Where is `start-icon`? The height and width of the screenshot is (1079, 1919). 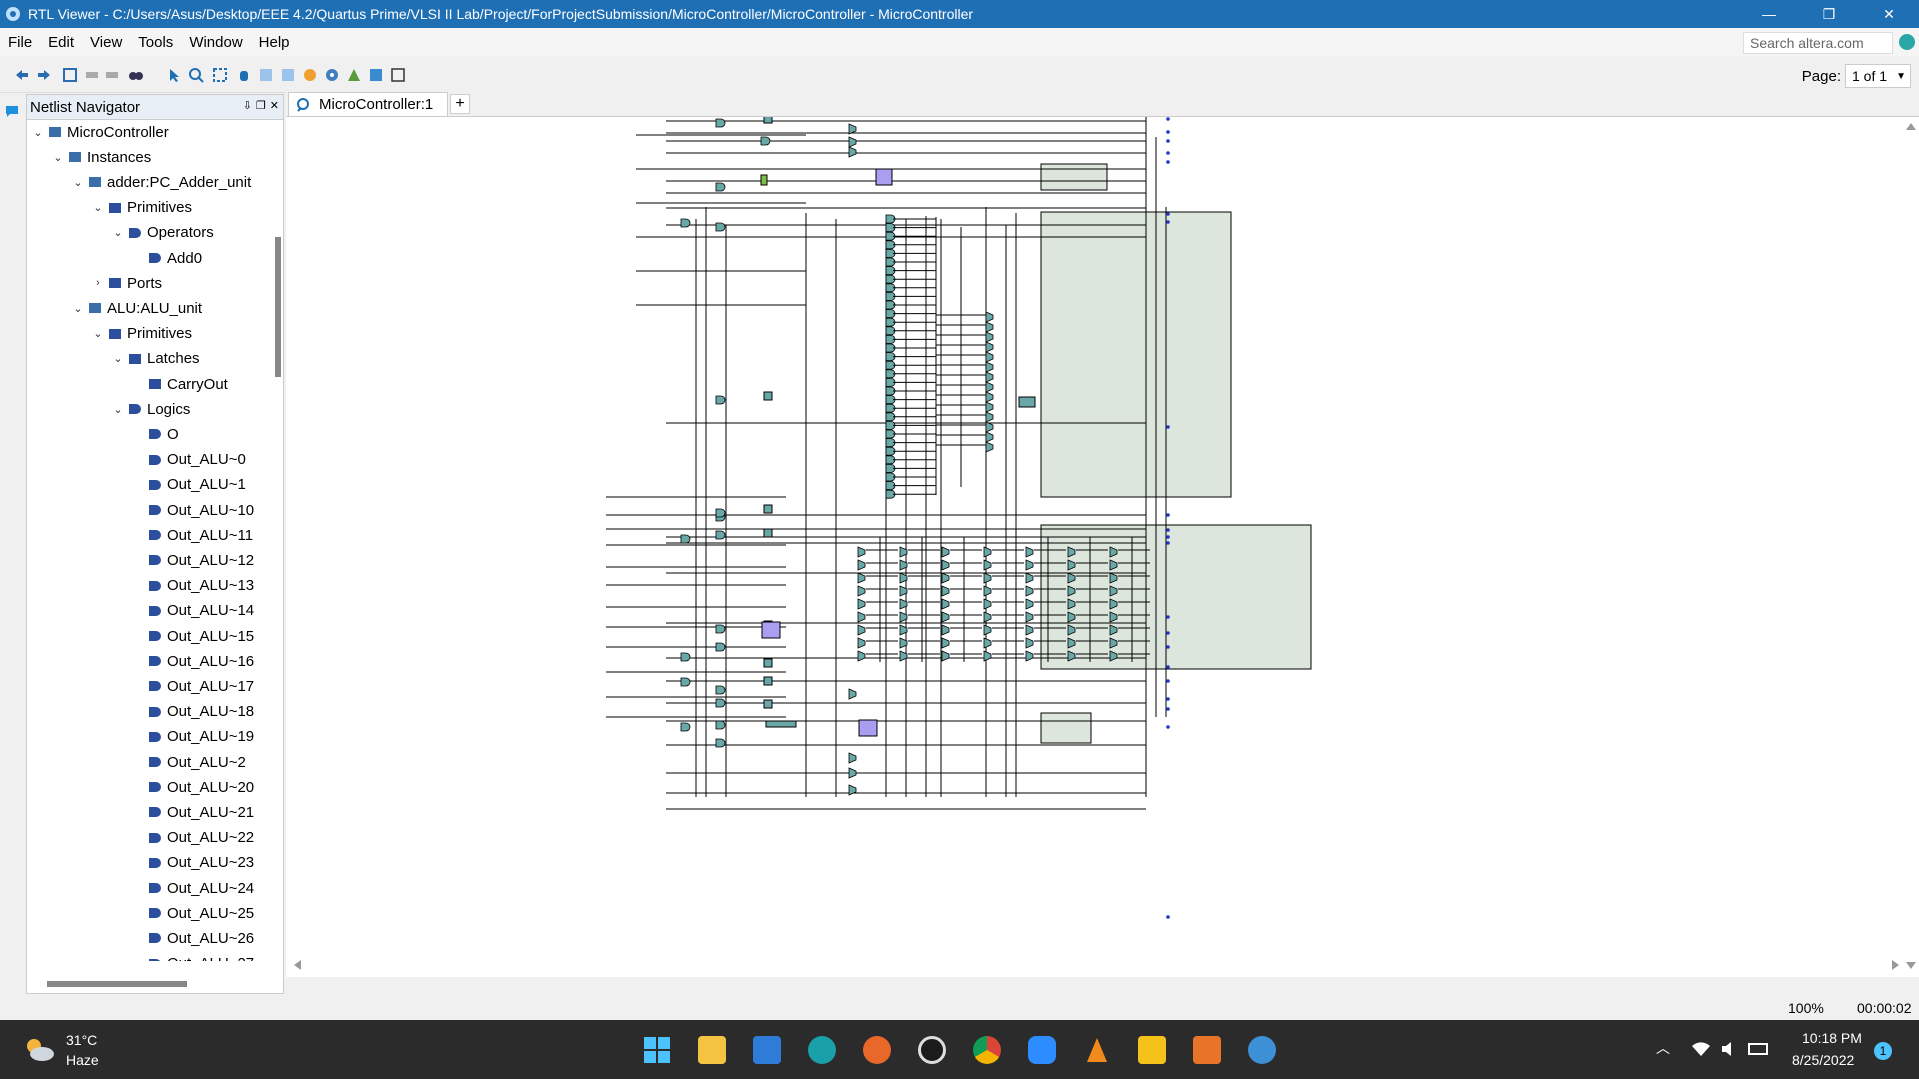 start-icon is located at coordinates (657, 1050).